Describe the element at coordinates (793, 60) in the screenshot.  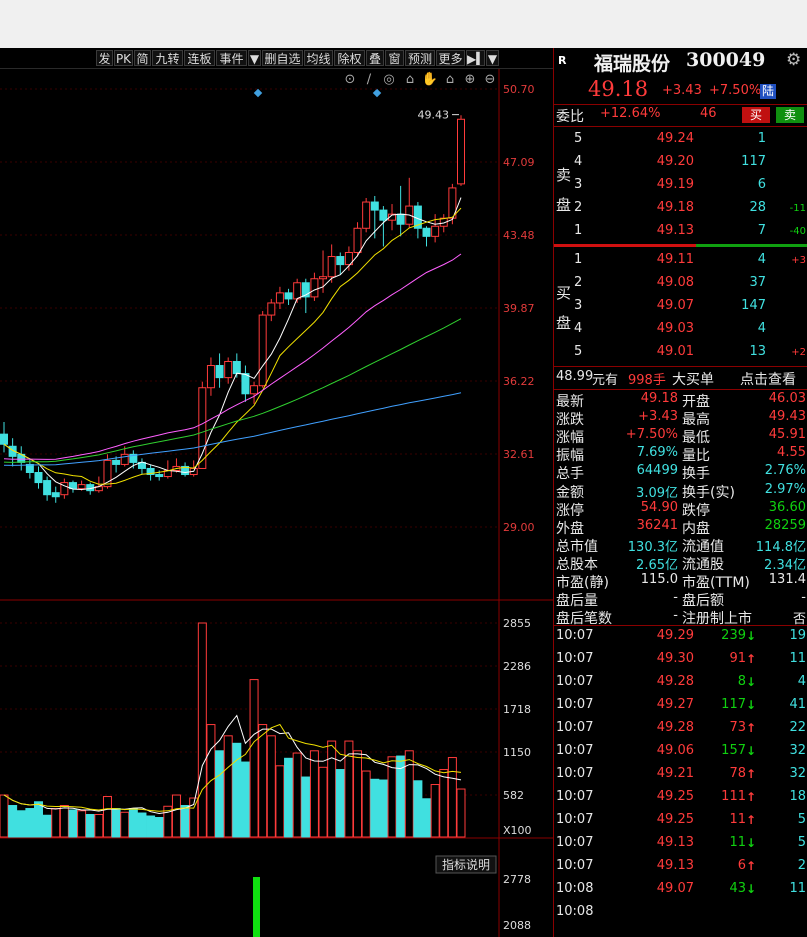
I see `gear-icon: ⚙` at that location.